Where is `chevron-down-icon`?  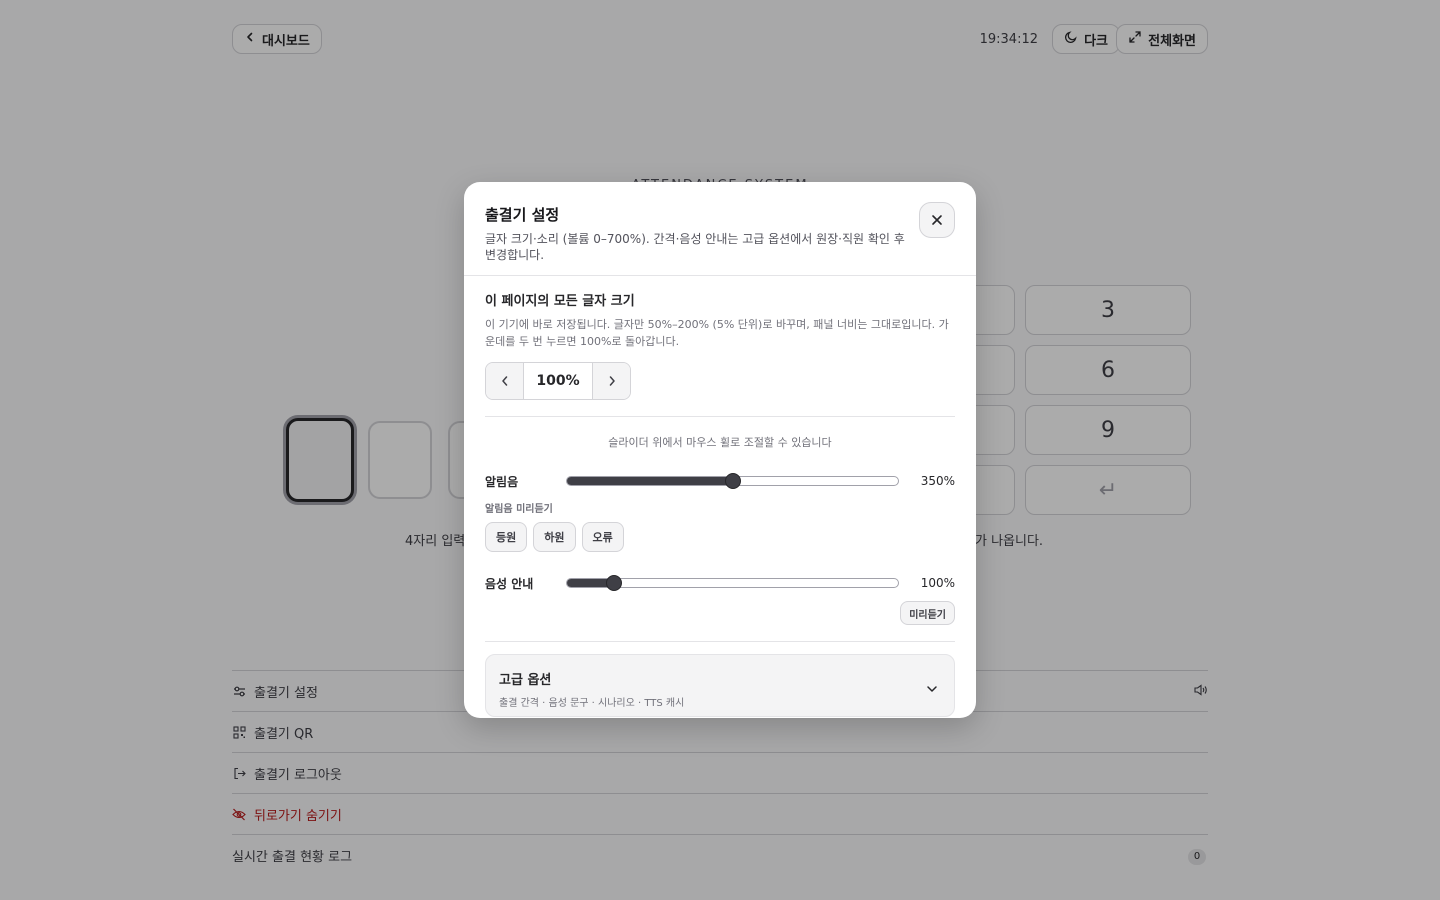 chevron-down-icon is located at coordinates (932, 688).